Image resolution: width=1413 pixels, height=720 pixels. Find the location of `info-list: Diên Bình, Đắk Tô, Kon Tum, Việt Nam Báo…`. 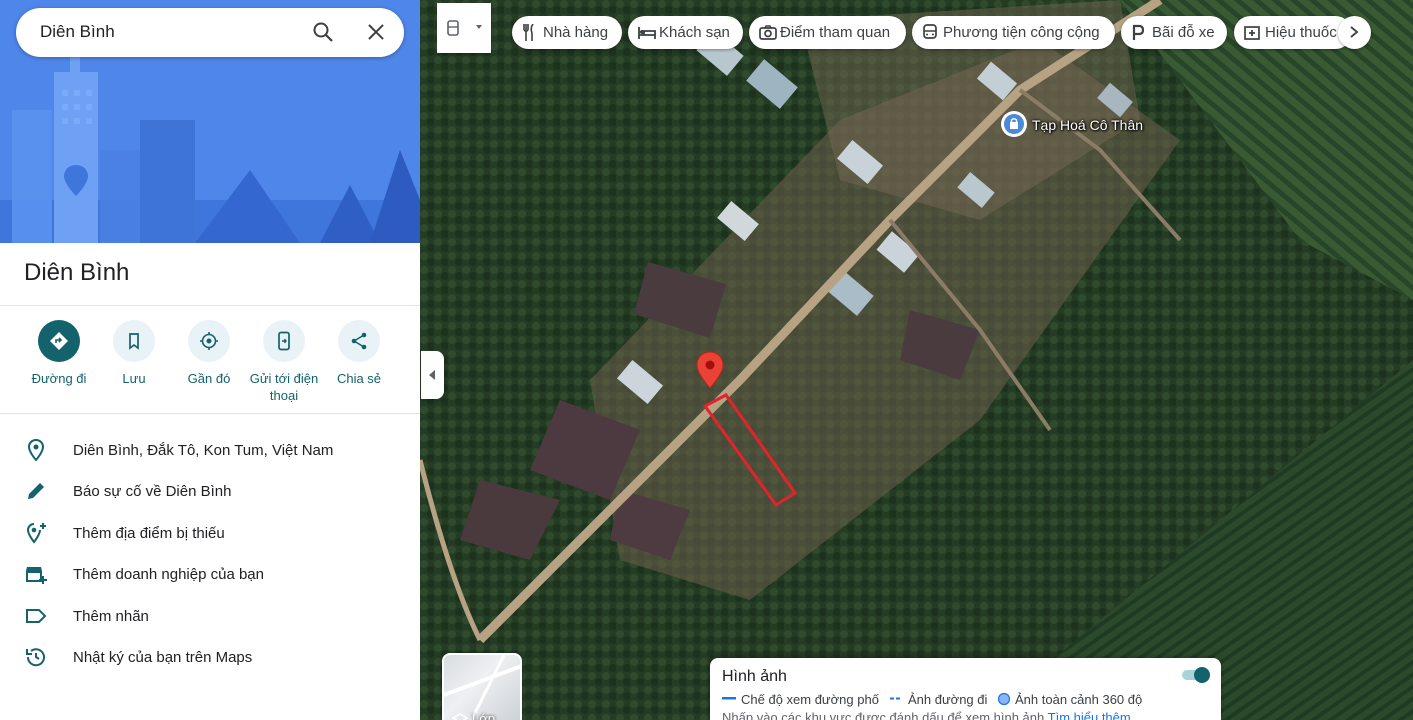

info-list: Diên Bình, Đắk Tô, Kon Tum, Việt Nam Báo… is located at coordinates (210, 554).